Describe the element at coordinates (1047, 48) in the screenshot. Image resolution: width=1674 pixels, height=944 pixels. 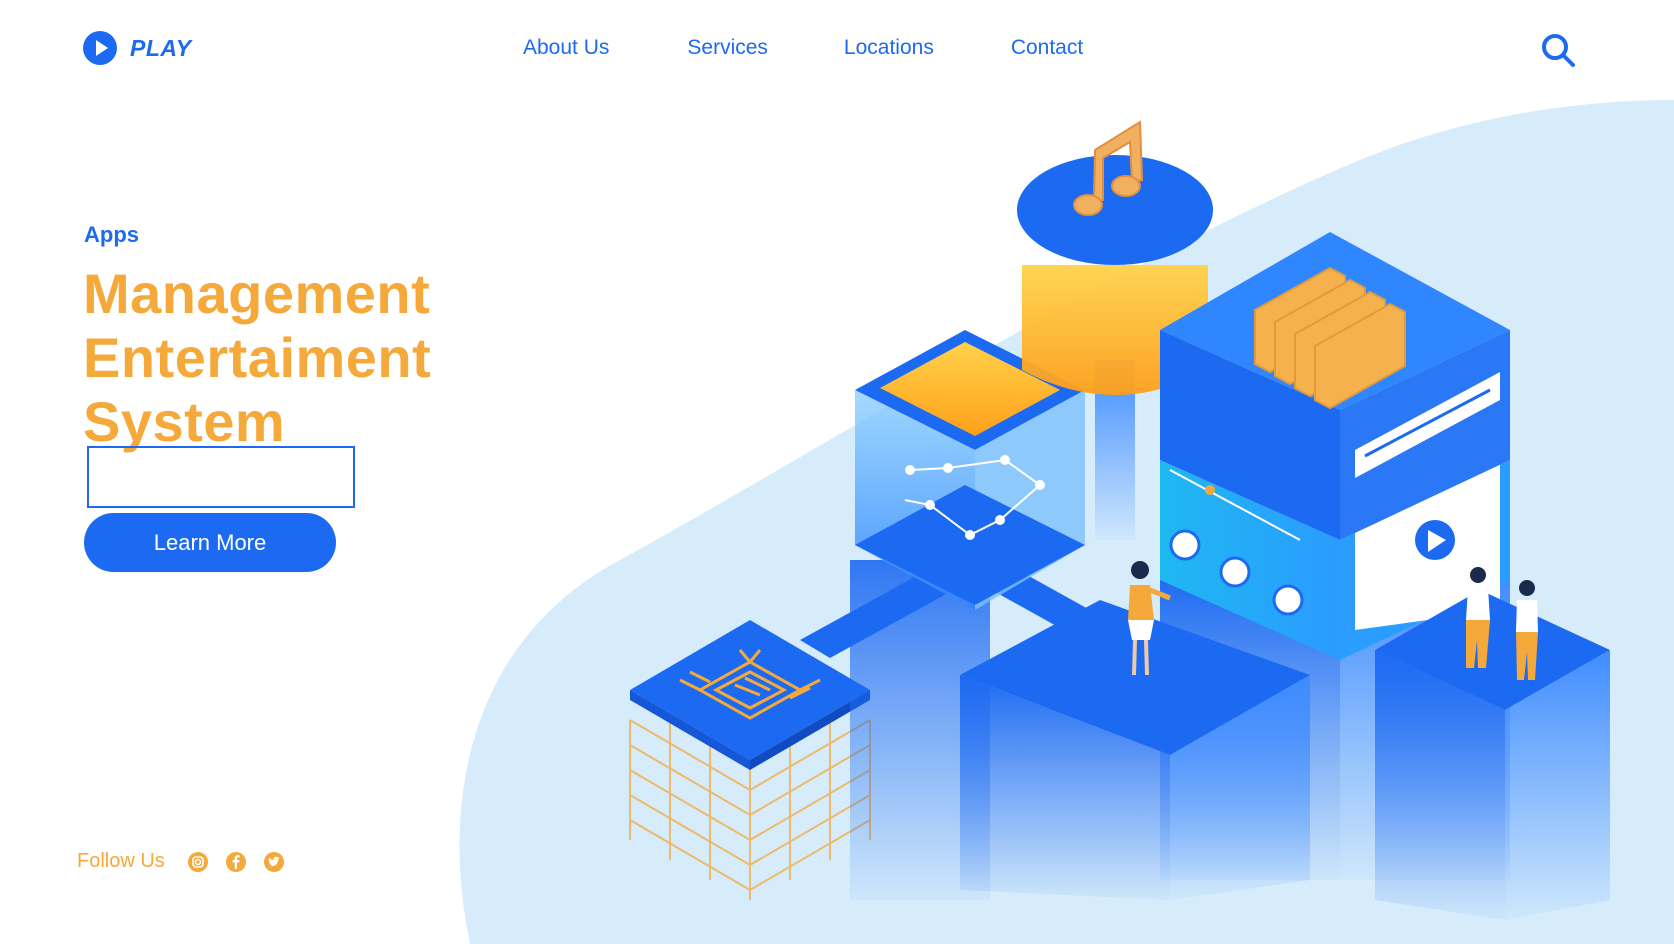
I see `nav-item-contact: Contact` at that location.